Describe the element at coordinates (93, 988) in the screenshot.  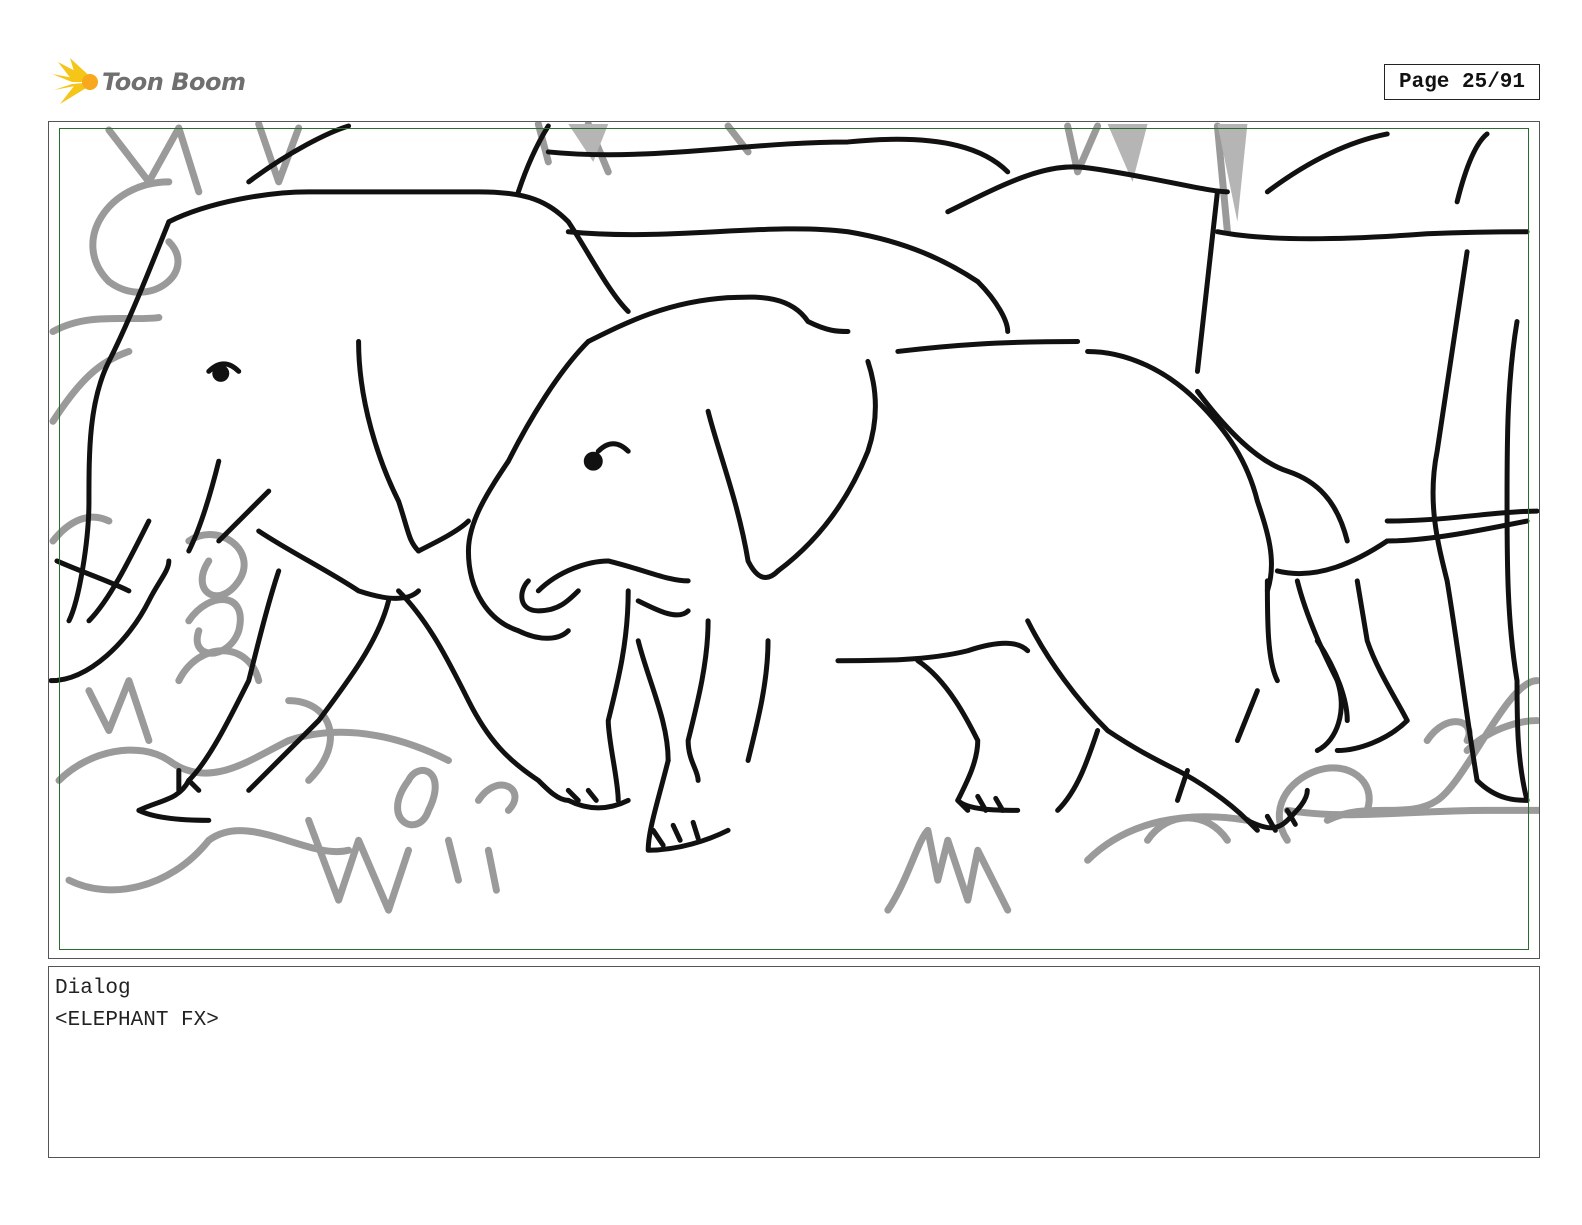
I see `dialog-heading: Dialog` at that location.